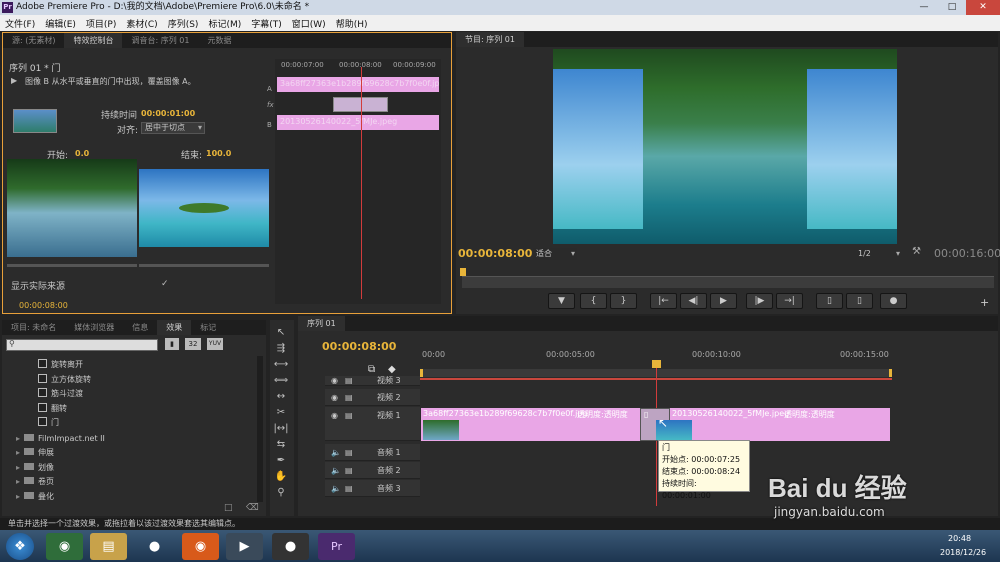 This screenshot has height=562, width=1000. What do you see at coordinates (952, 7) in the screenshot?
I see `maximize-button: □` at bounding box center [952, 7].